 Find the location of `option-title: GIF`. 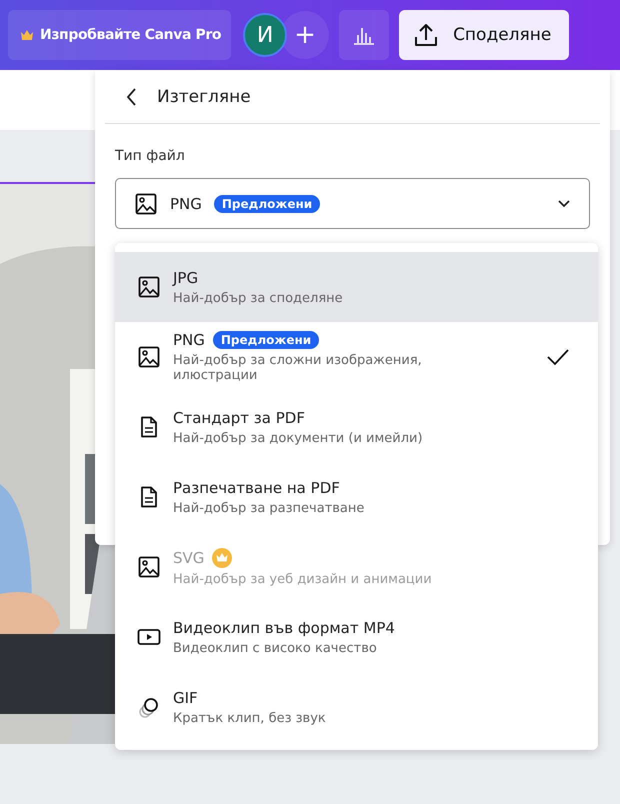

option-title: GIF is located at coordinates (185, 697).